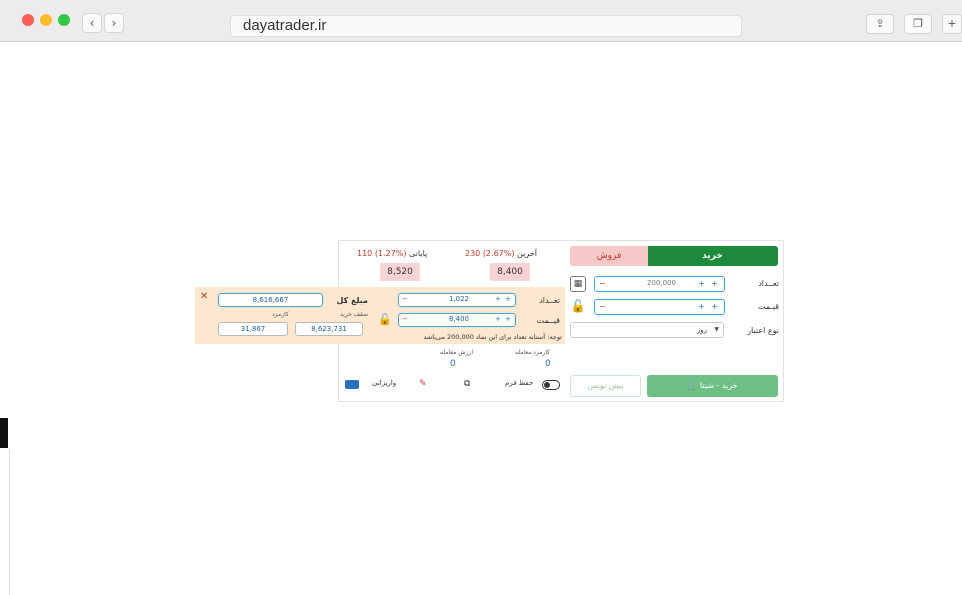 The width and height of the screenshot is (962, 595). I want to click on page-edge-bar, so click(4, 433).